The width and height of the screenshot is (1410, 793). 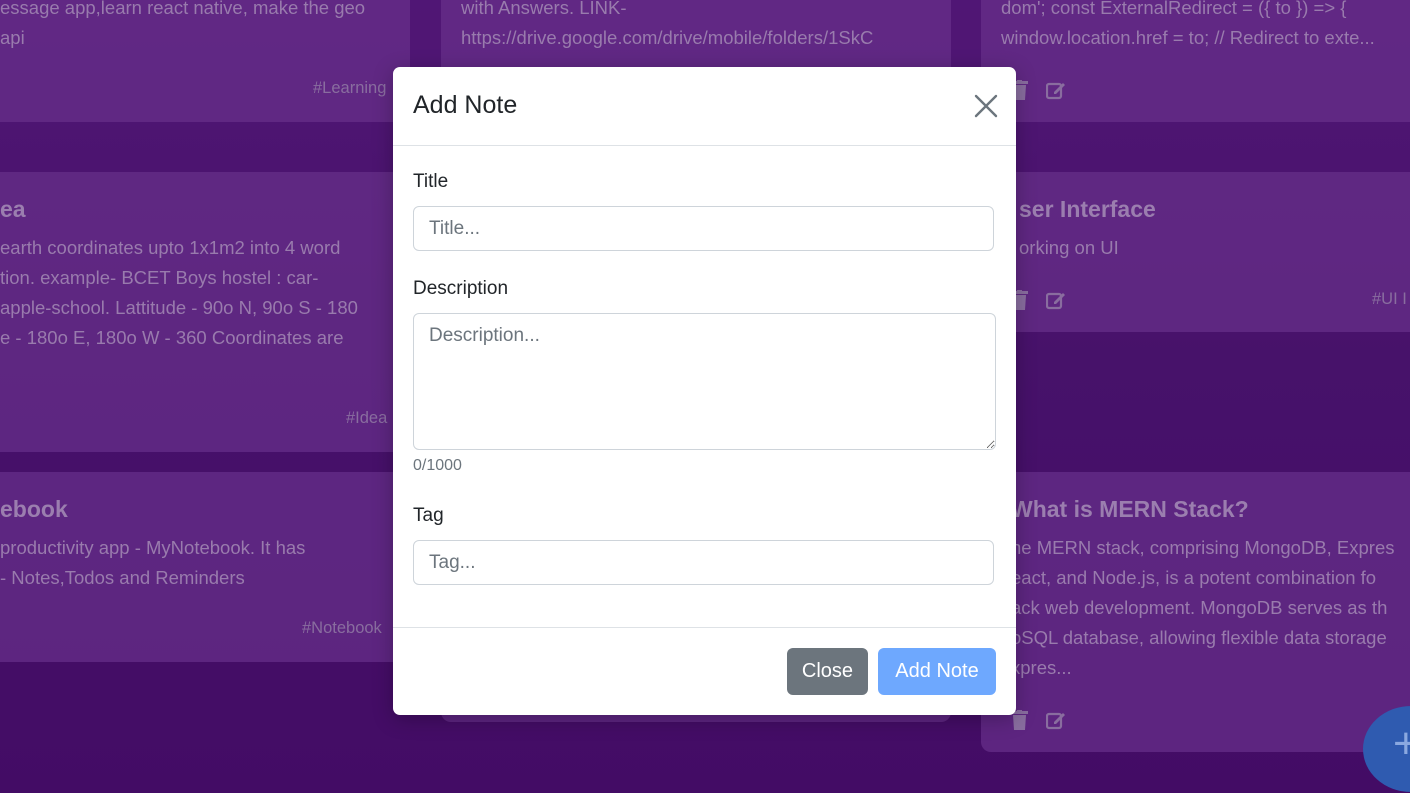 I want to click on description-label: Description, so click(x=461, y=288).